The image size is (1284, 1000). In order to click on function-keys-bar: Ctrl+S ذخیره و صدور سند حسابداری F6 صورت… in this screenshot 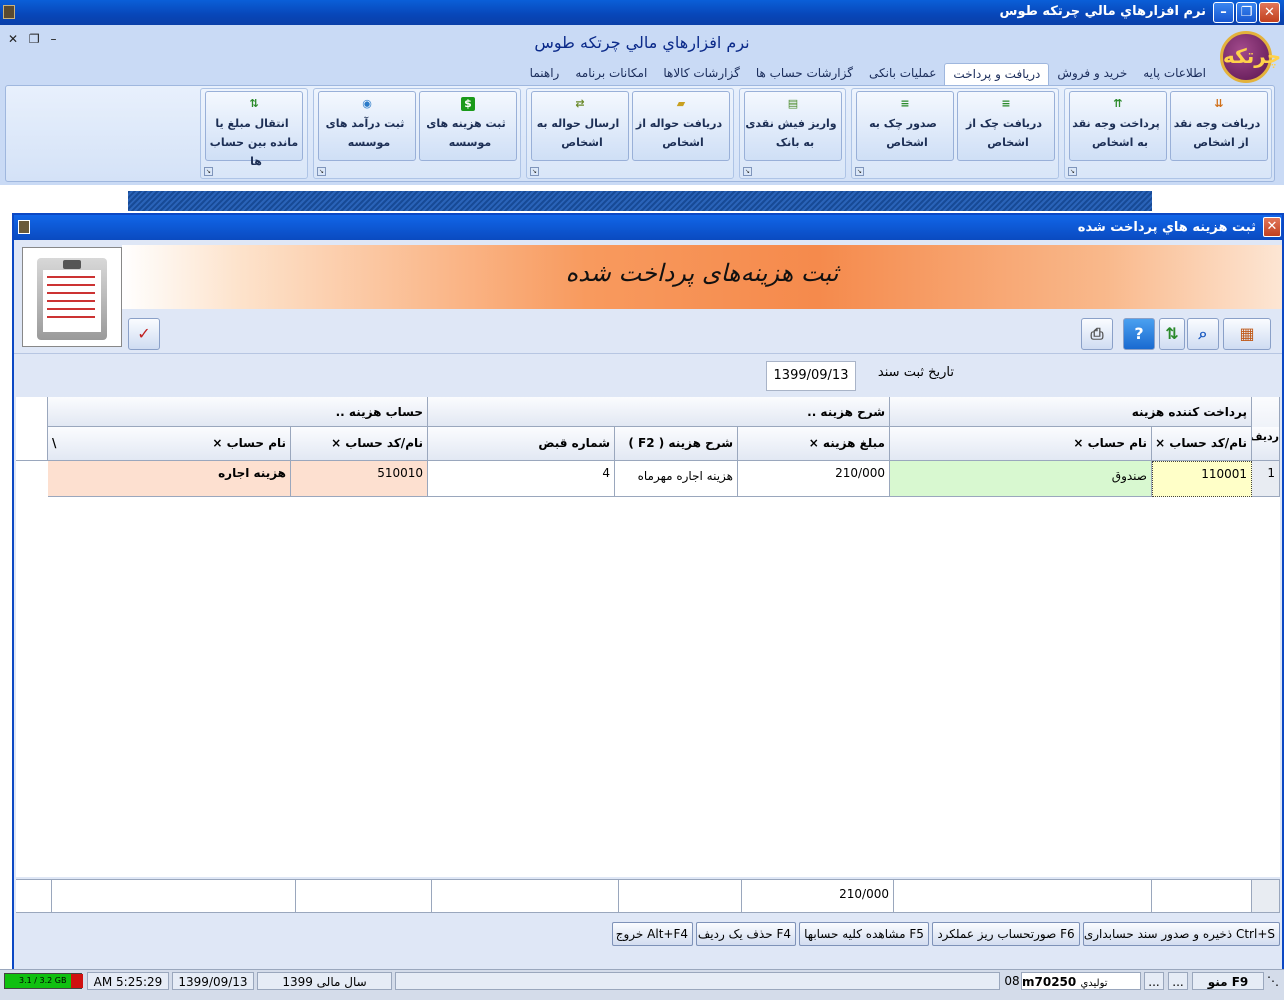, I will do `click(648, 934)`.